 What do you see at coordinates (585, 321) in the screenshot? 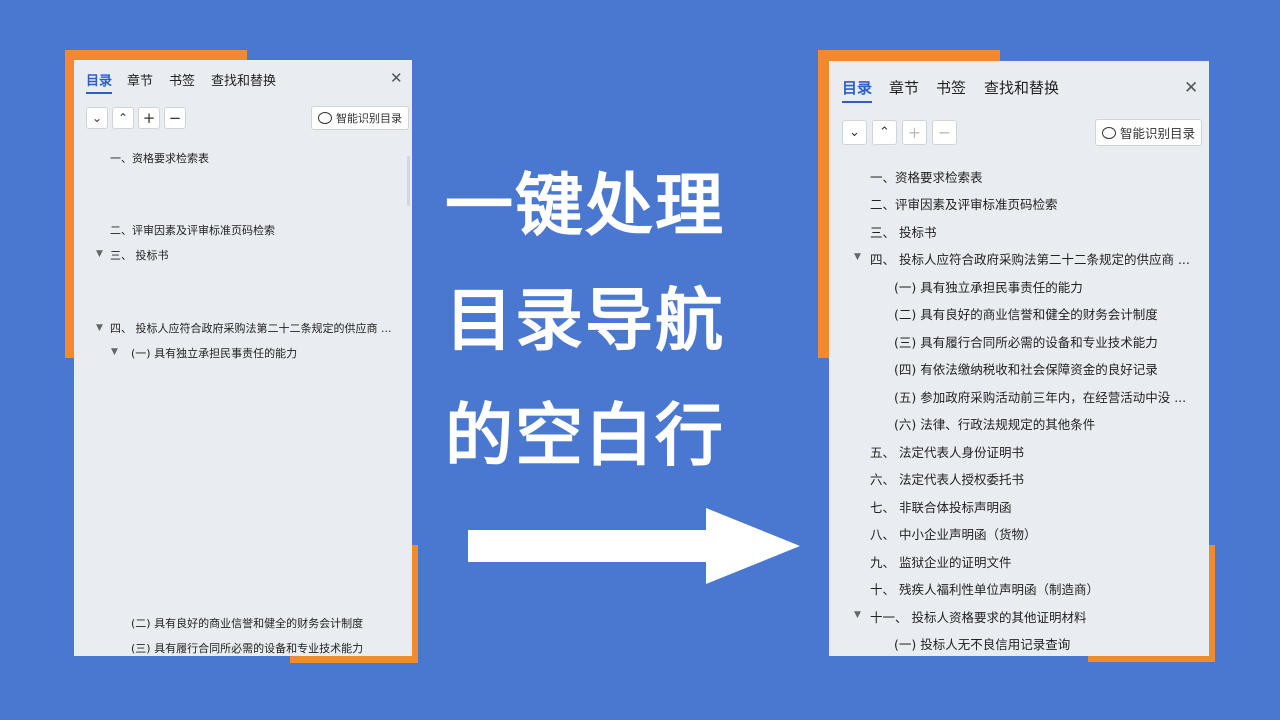
I see `headline-line-2: 目录导航` at bounding box center [585, 321].